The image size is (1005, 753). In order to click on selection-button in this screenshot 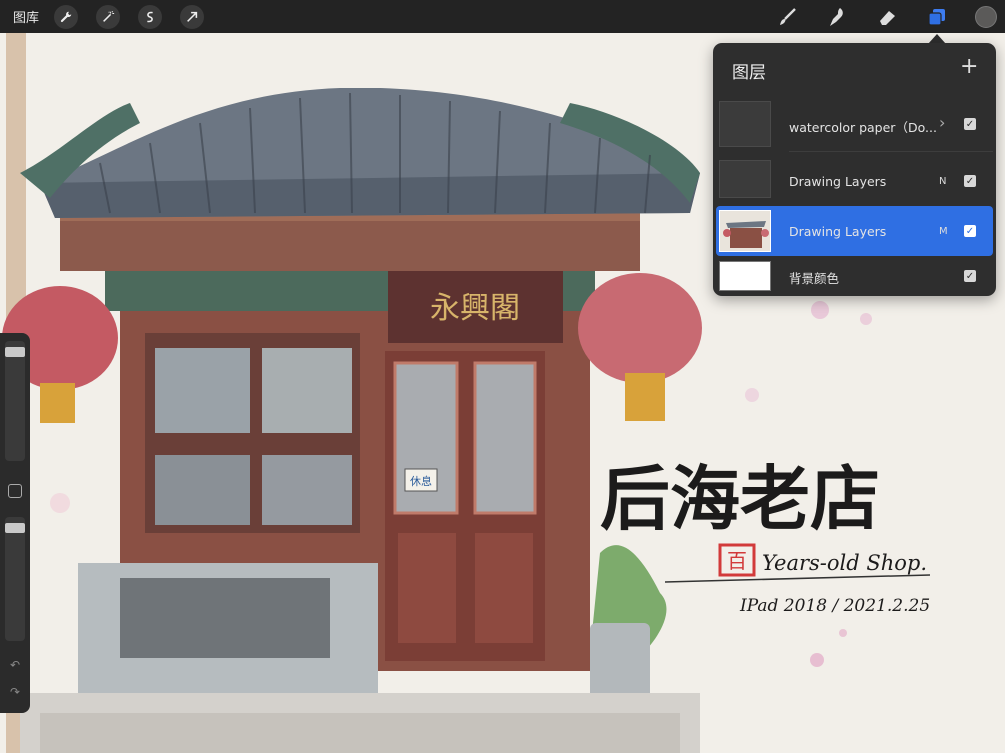, I will do `click(150, 16)`.